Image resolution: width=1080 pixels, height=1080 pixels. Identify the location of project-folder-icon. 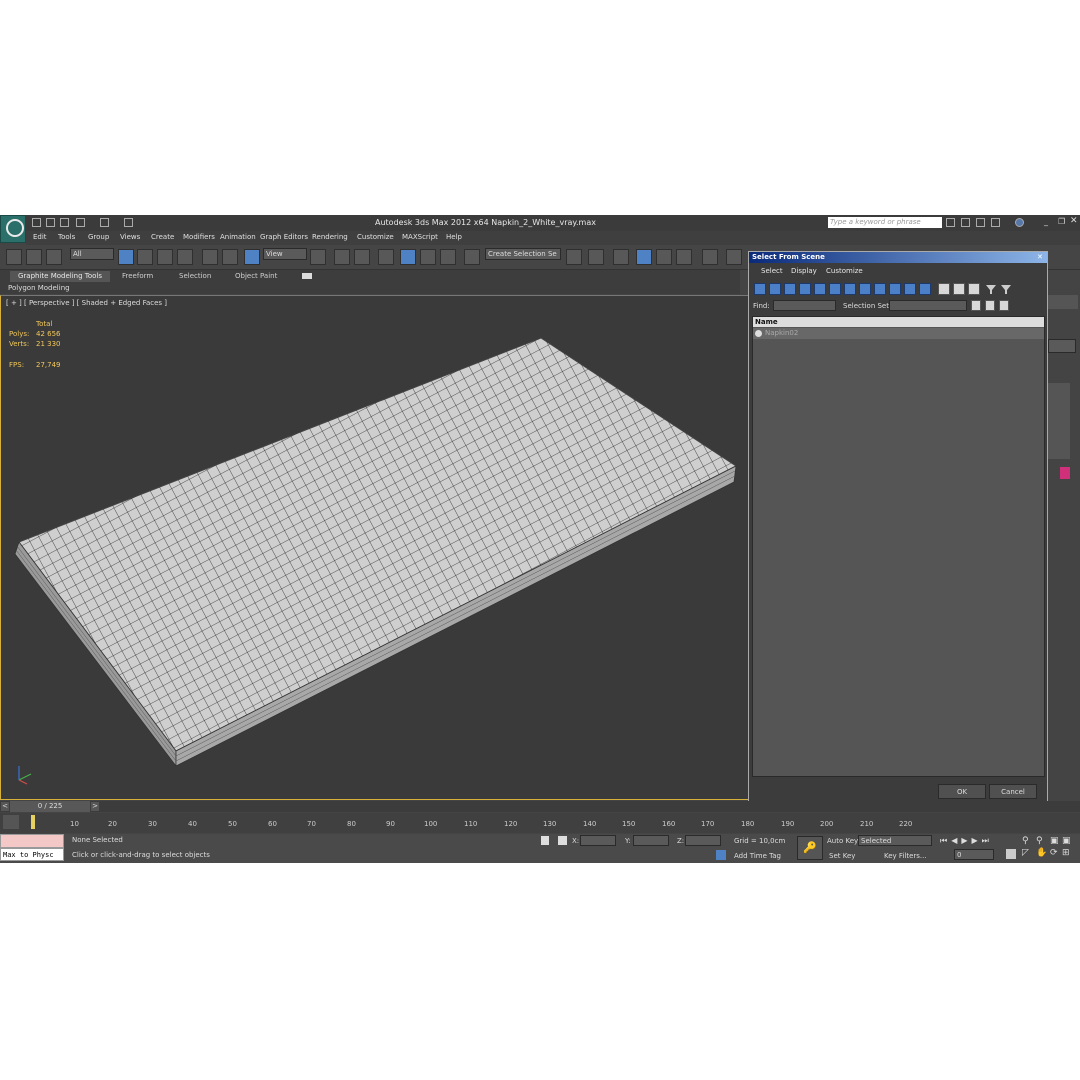
(128, 222).